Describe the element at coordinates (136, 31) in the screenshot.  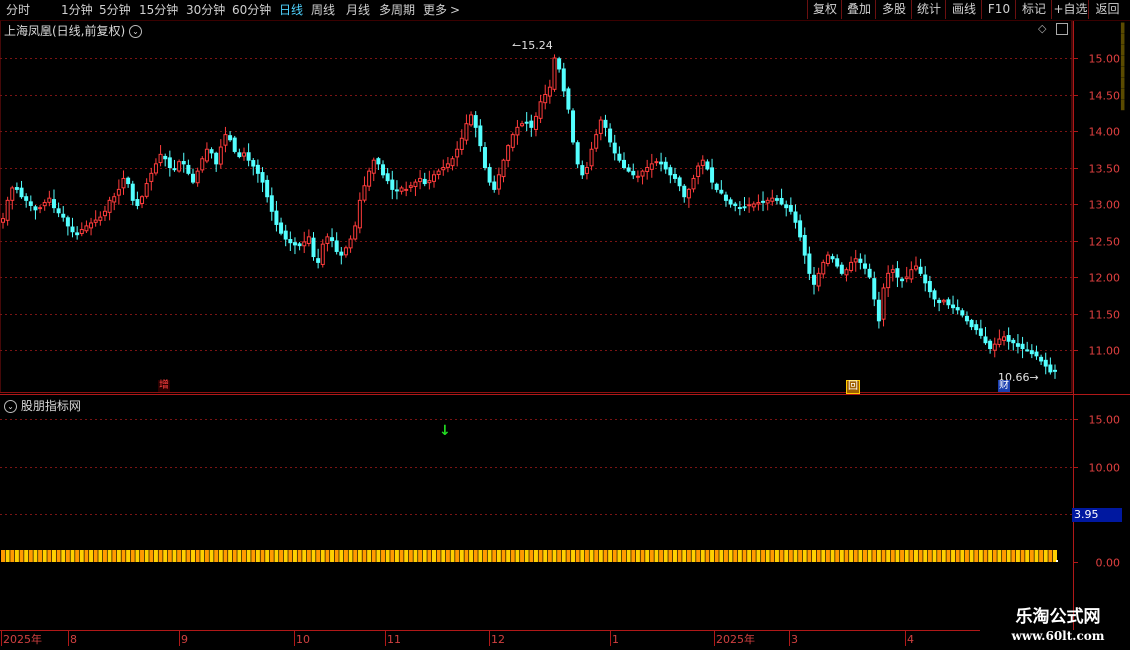
I see `title-dropdown-icon: ⌄` at that location.